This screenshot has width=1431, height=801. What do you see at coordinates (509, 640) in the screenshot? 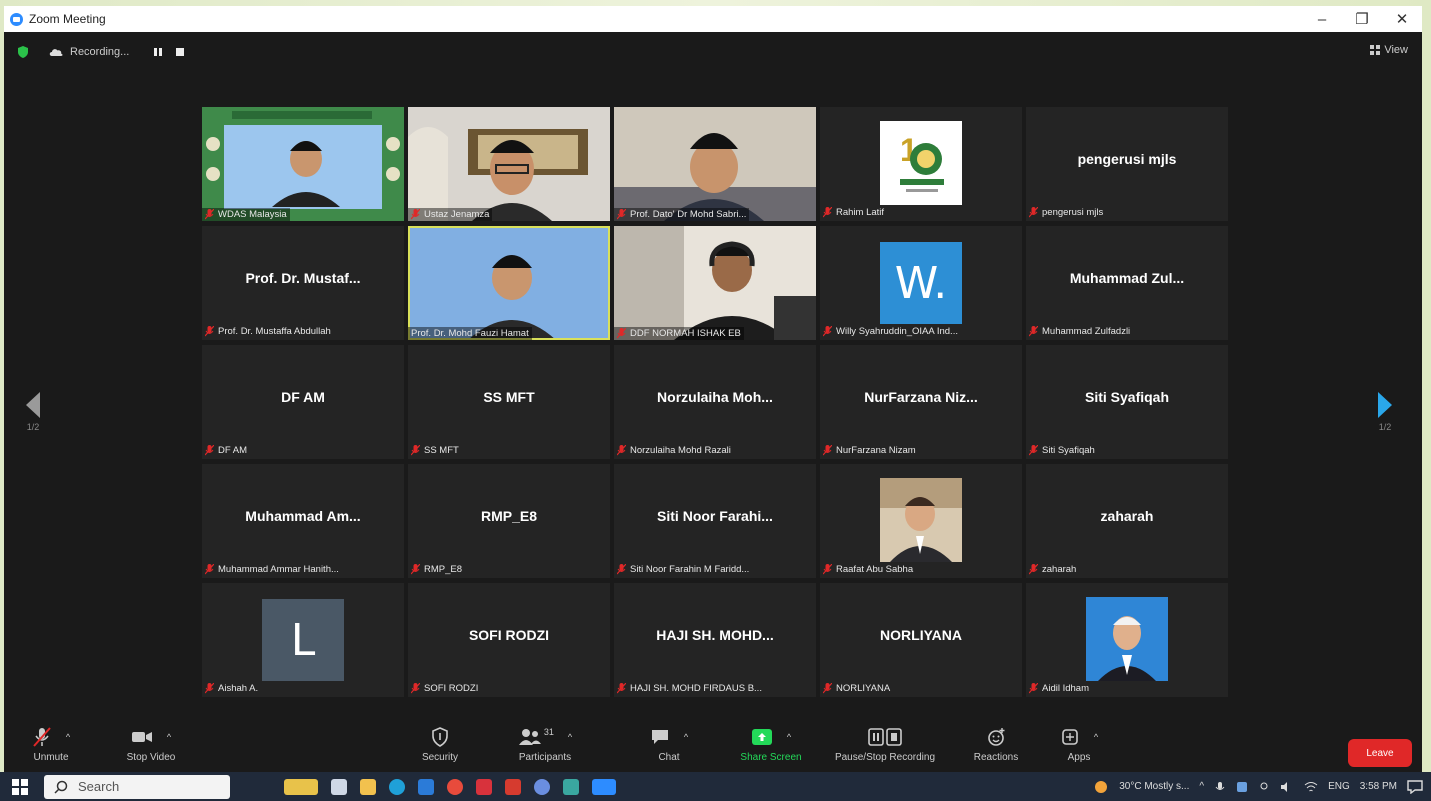
I see `participant-tile: SOFI RODZI SOFI RODZI` at bounding box center [509, 640].